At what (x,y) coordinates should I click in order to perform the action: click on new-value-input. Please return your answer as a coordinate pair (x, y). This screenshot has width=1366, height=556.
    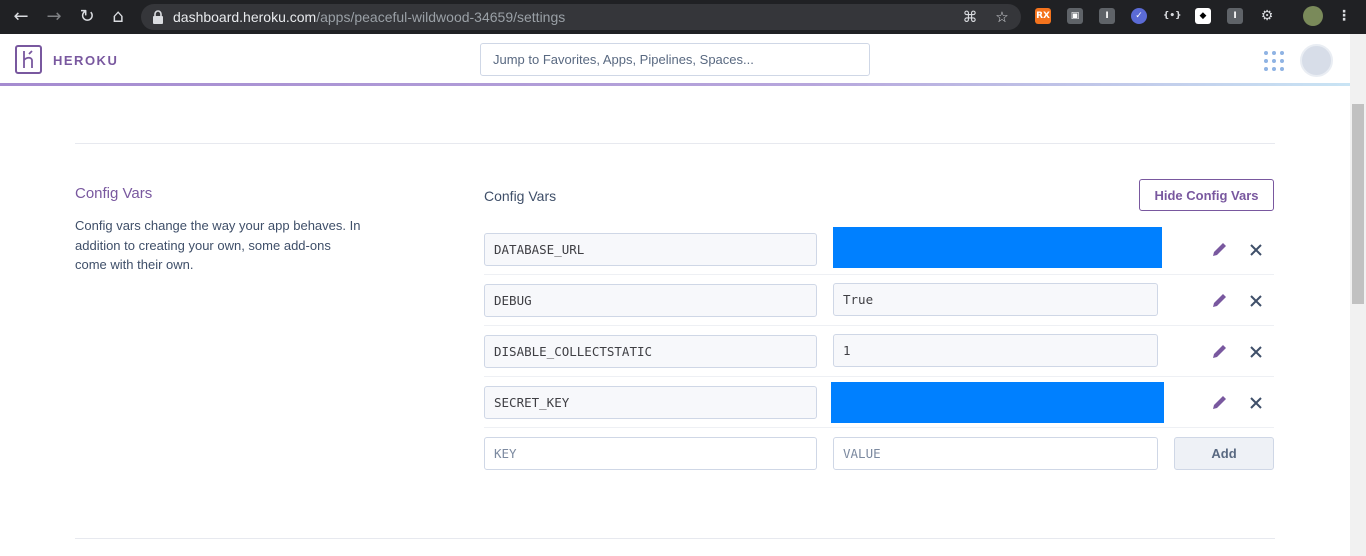
    Looking at the image, I should click on (995, 453).